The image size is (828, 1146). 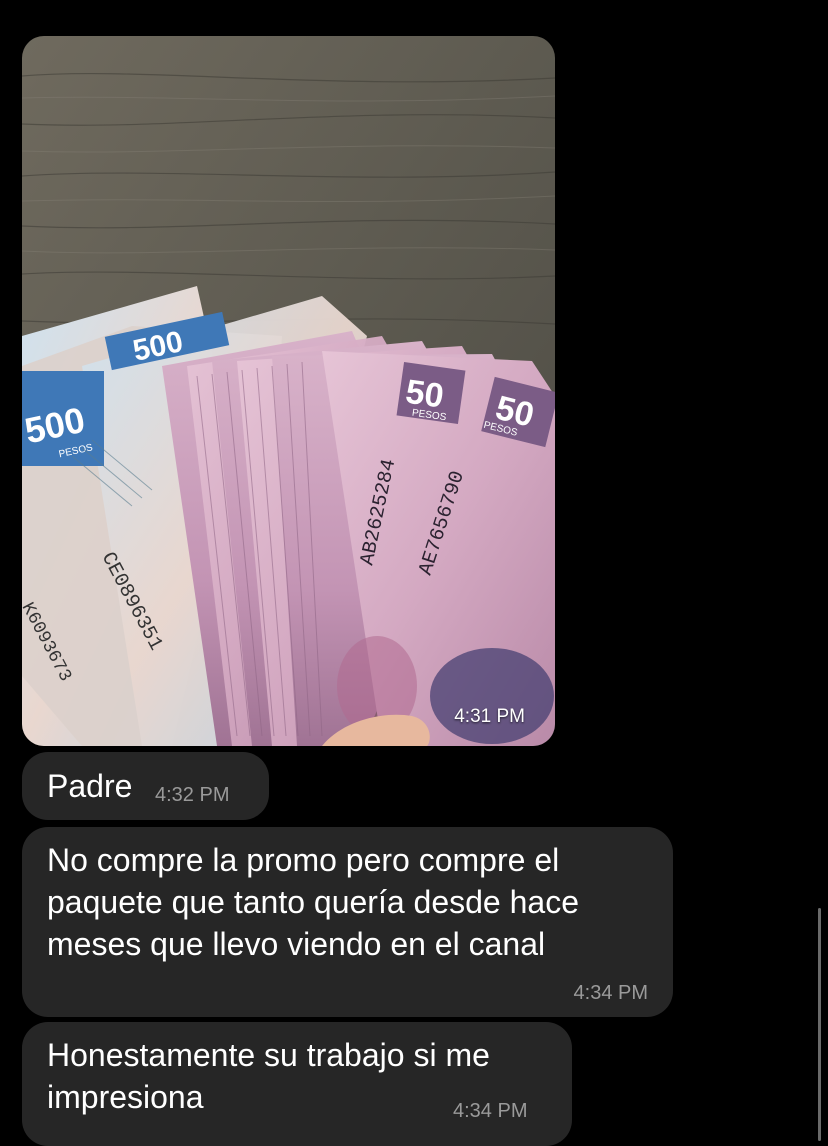 What do you see at coordinates (819, 1024) in the screenshot?
I see `scrollbar` at bounding box center [819, 1024].